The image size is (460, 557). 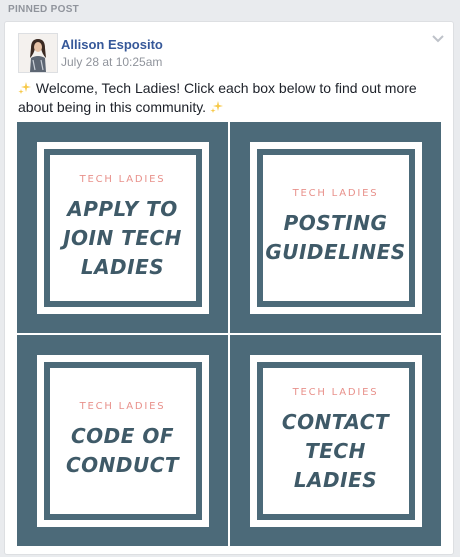 What do you see at coordinates (335, 237) in the screenshot?
I see `tile-title: POSTING GUIDELINES` at bounding box center [335, 237].